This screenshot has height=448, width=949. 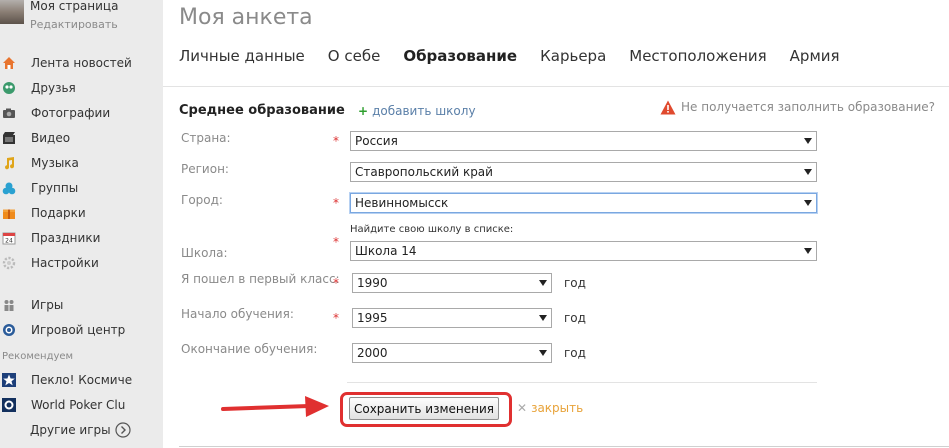 What do you see at coordinates (697, 56) in the screenshot?
I see `tab-locations: Местоположения` at bounding box center [697, 56].